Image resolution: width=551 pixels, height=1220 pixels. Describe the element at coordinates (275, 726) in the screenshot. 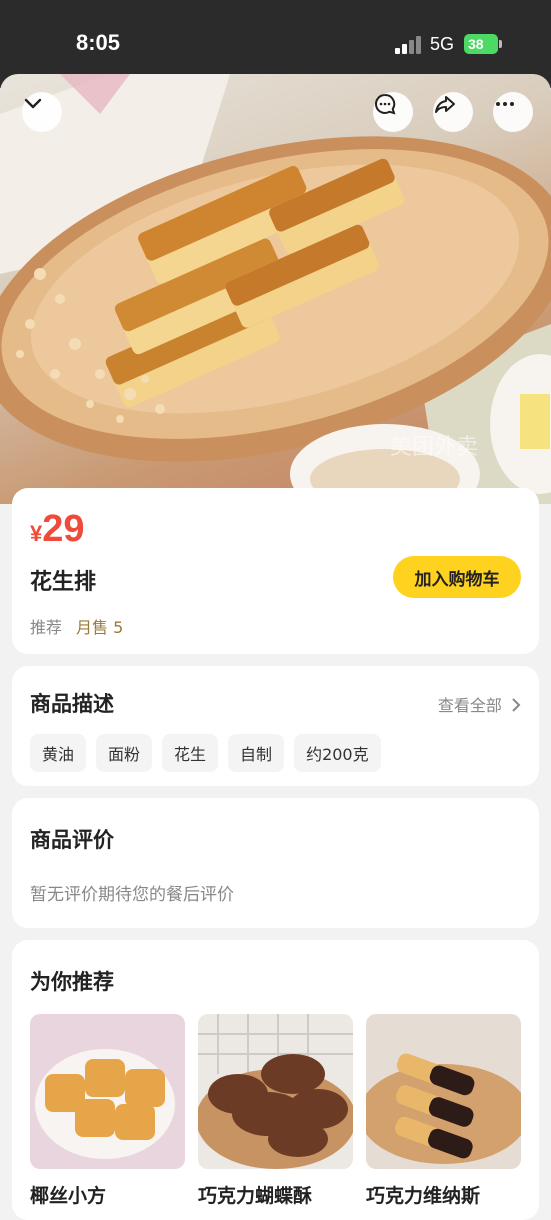

I see `description-card: 商品描述 查看全部 黄油 面粉 花生 自制 约200克` at that location.